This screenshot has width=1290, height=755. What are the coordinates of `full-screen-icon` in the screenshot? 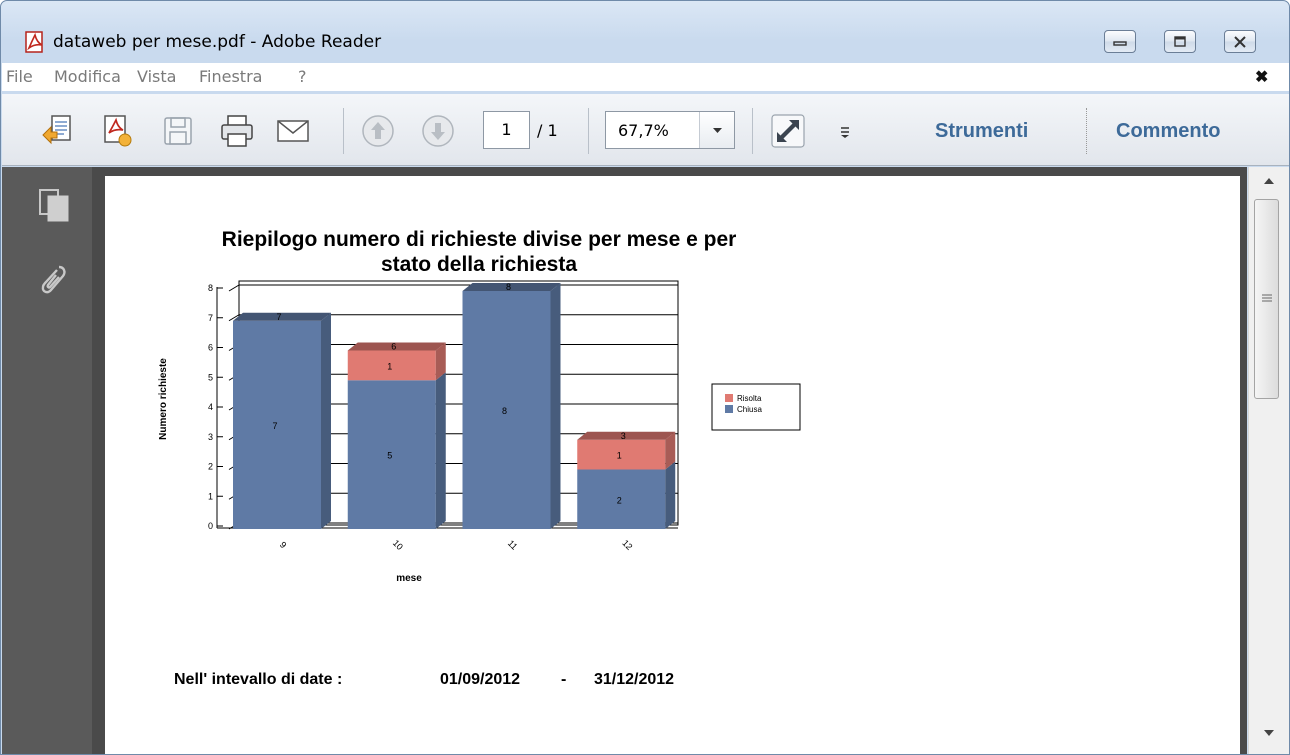 It's located at (788, 131).